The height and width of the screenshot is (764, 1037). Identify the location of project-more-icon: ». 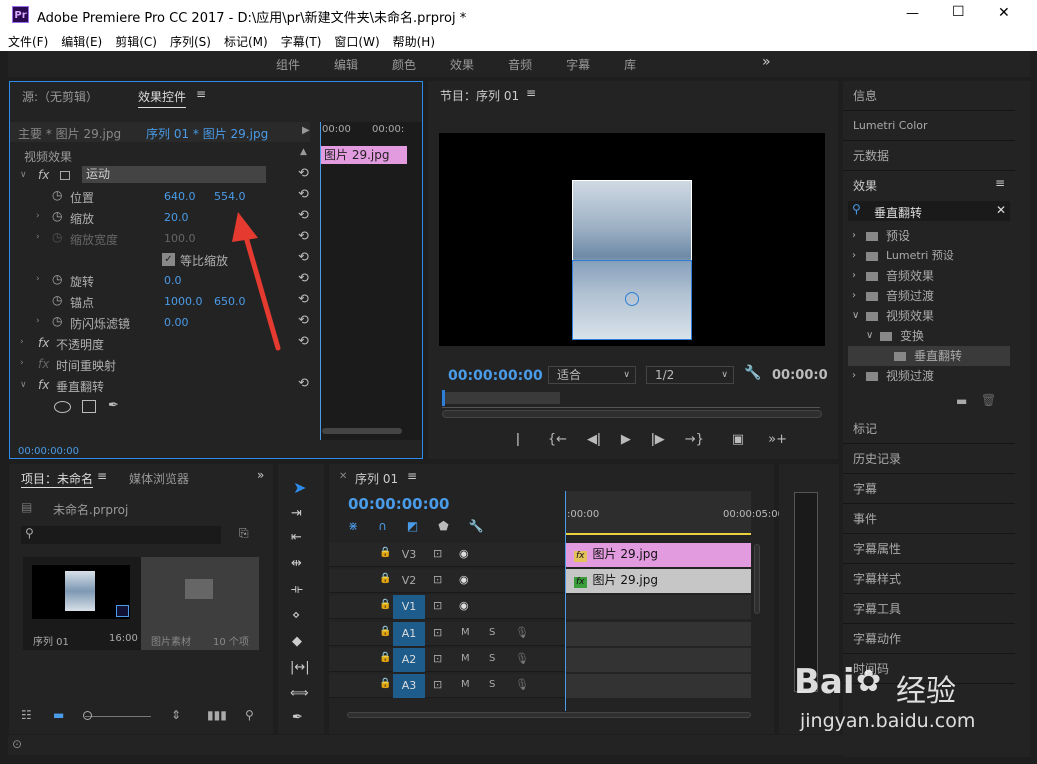
(260, 475).